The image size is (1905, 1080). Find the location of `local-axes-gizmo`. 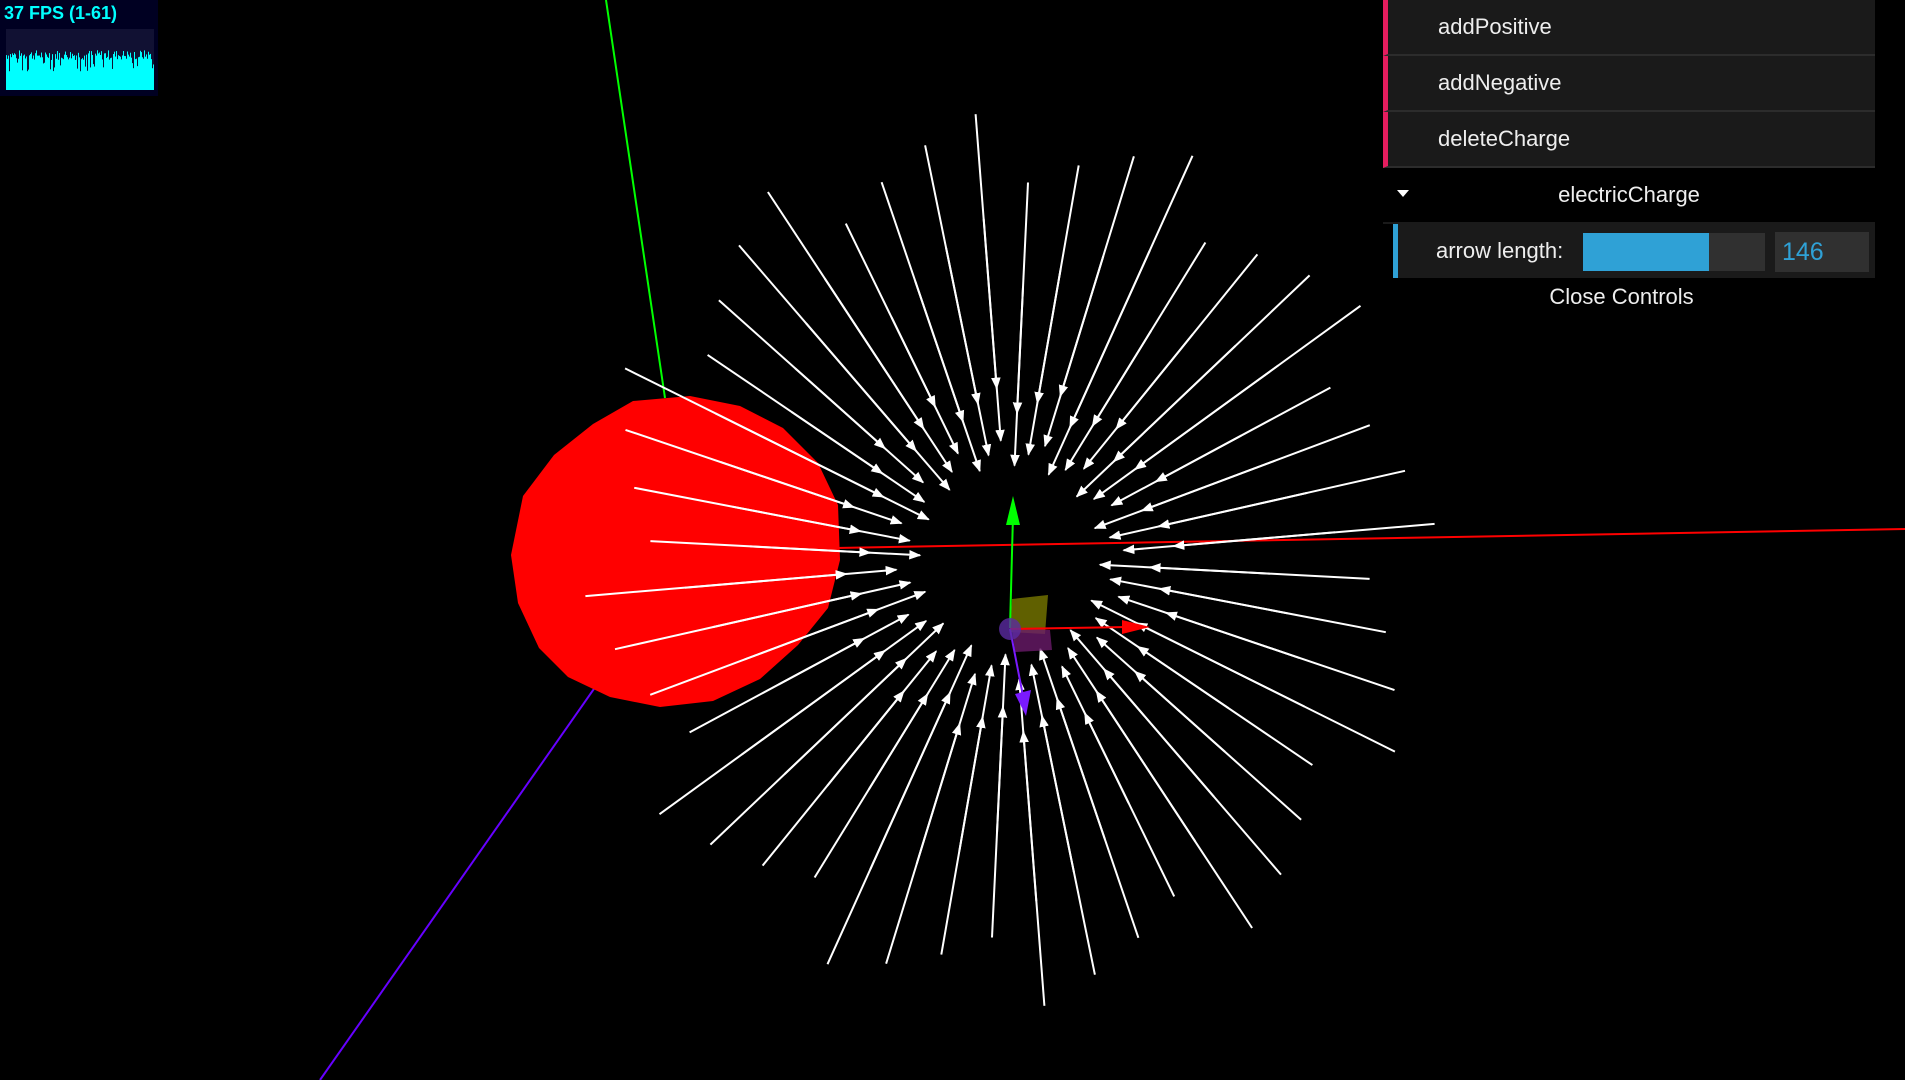

local-axes-gizmo is located at coordinates (1074, 606).